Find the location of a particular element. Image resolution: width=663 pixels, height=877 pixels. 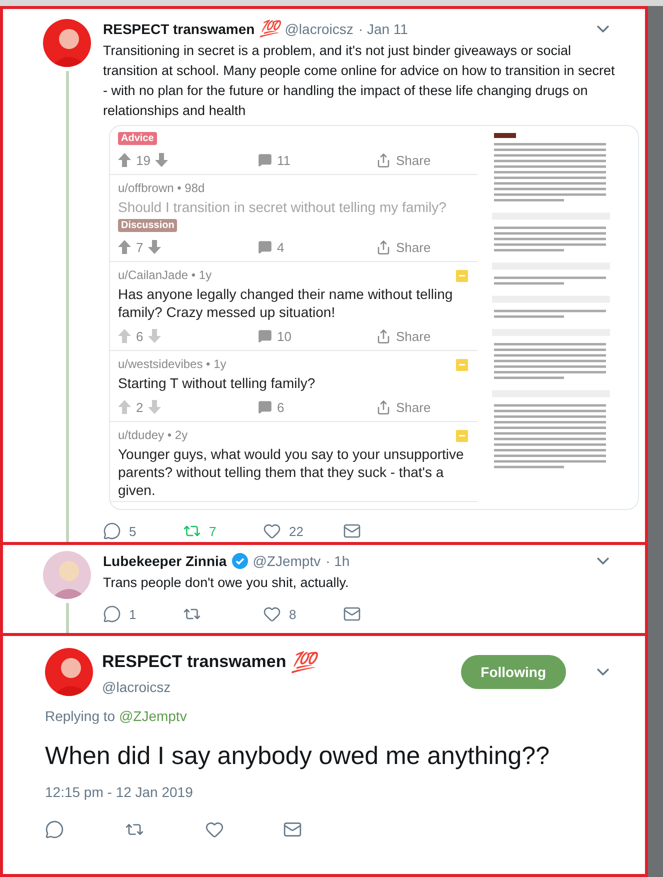

post-title: Should I transition in secret without telling my family? is located at coordinates (293, 207).